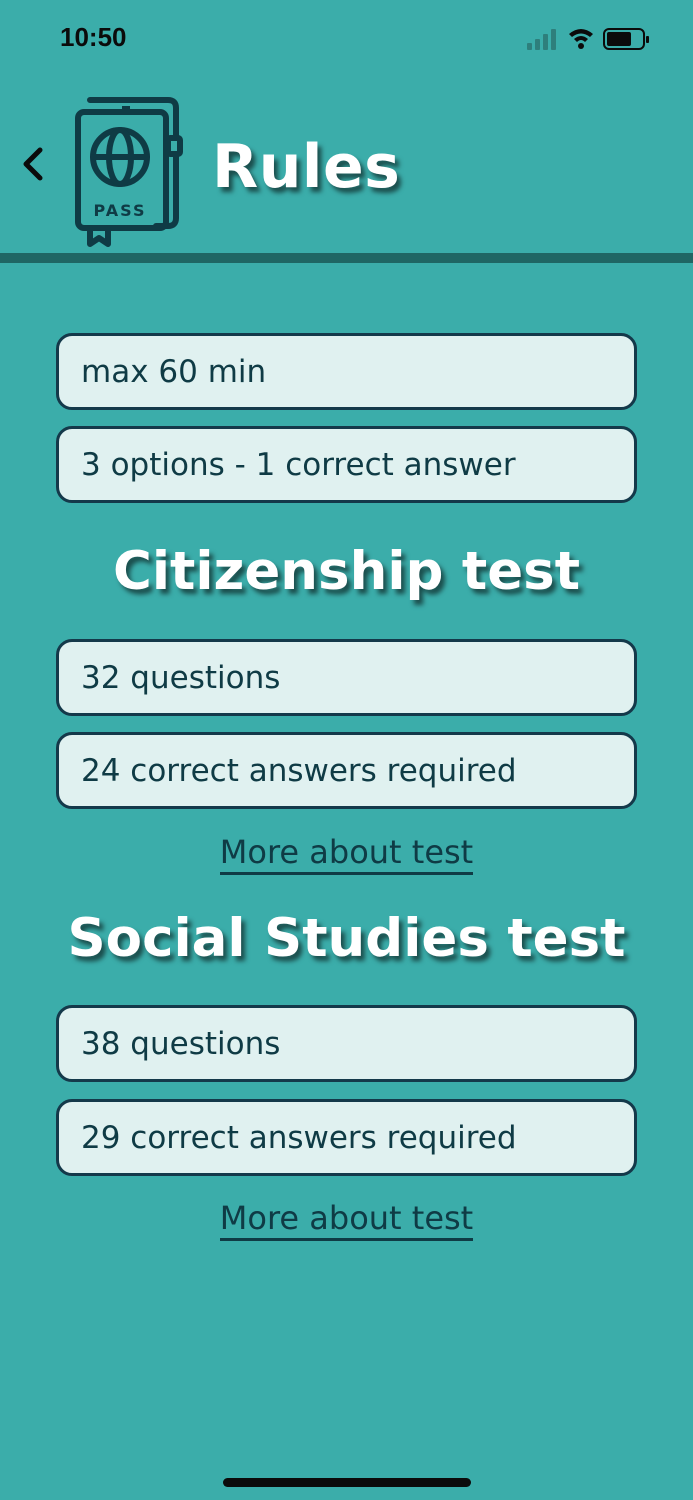 Image resolution: width=693 pixels, height=1500 pixels. Describe the element at coordinates (299, 770) in the screenshot. I see `rule-text: 24 correct answers required` at that location.